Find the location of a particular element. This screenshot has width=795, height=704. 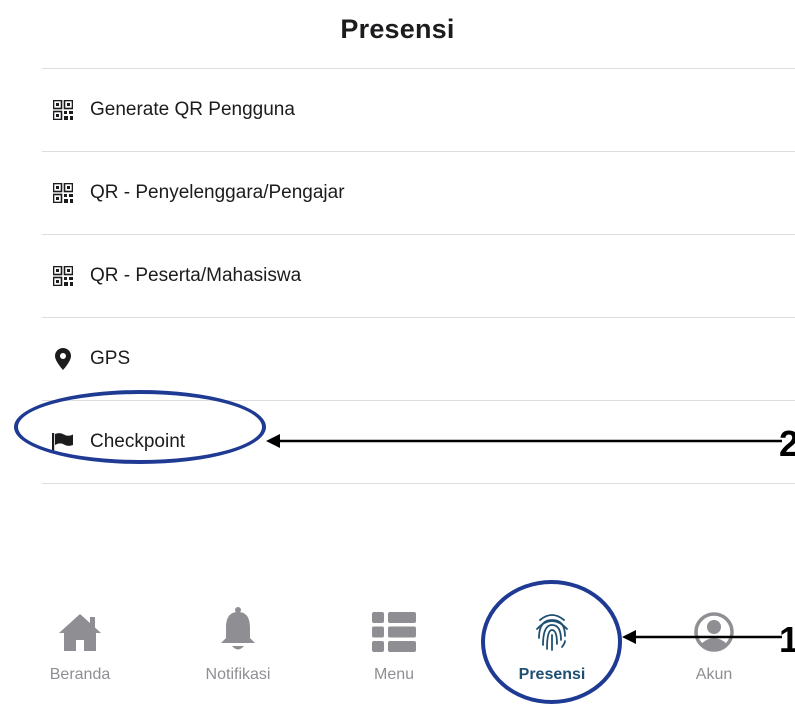

annotation-number-2: 2 is located at coordinates (787, 443).